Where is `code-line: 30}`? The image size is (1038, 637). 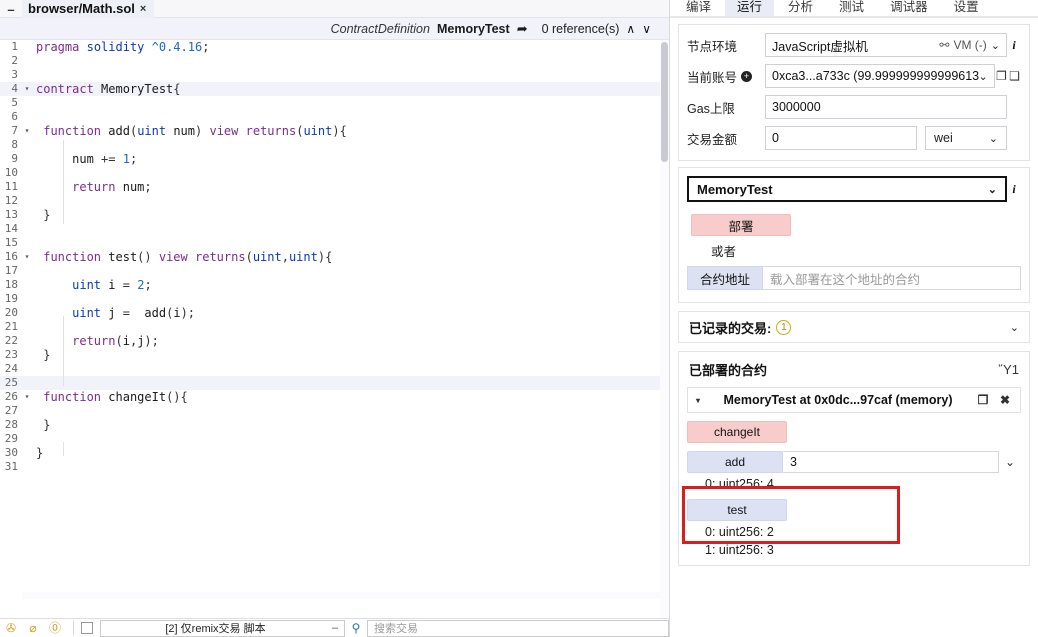 code-line: 30} is located at coordinates (334, 453).